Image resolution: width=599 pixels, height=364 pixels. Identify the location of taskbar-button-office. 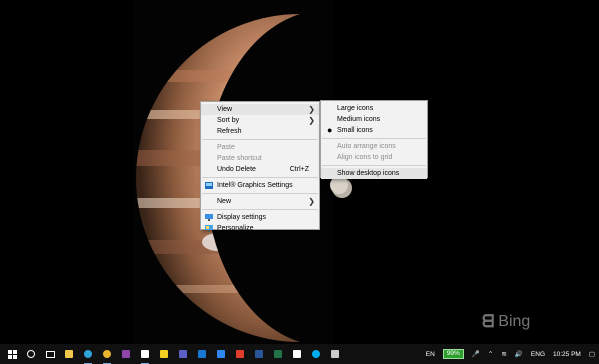
(240, 354).